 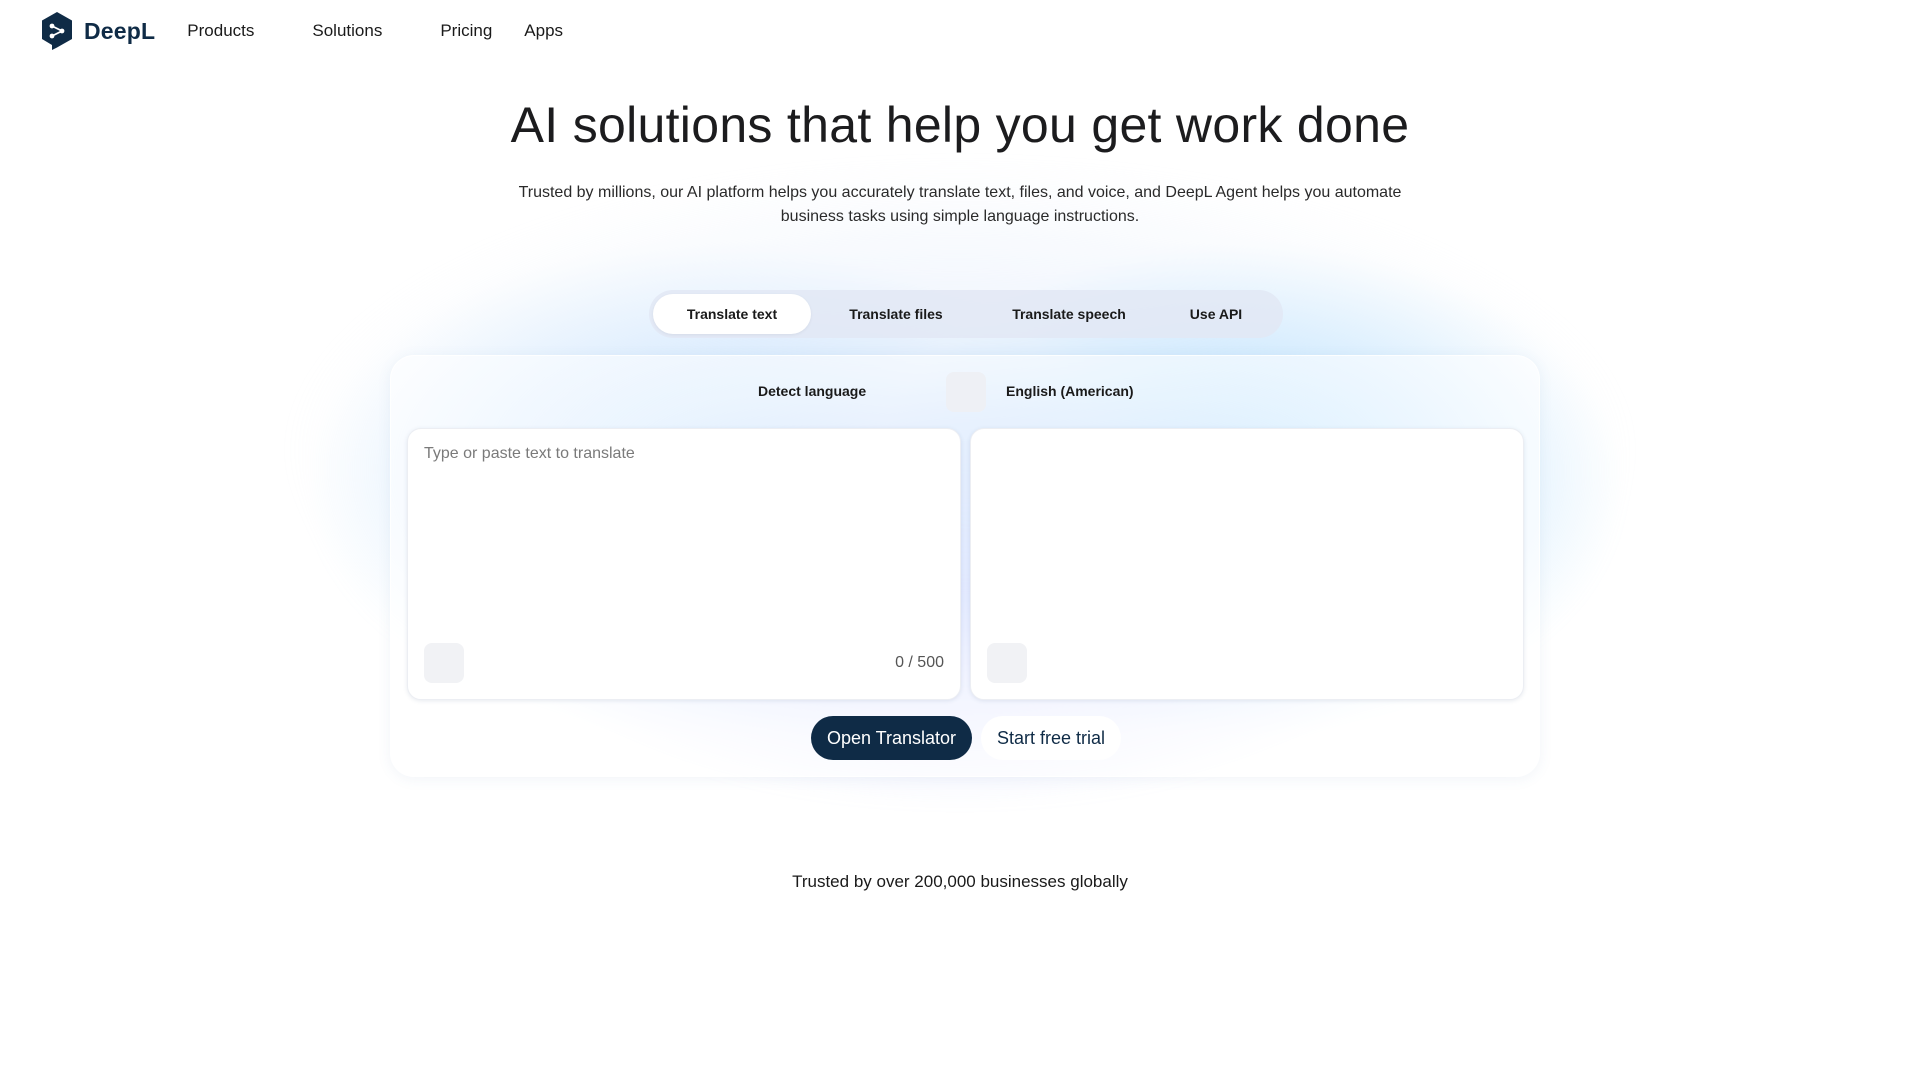 What do you see at coordinates (960, 125) in the screenshot?
I see `hero-title: AI solutions that help you get work done` at bounding box center [960, 125].